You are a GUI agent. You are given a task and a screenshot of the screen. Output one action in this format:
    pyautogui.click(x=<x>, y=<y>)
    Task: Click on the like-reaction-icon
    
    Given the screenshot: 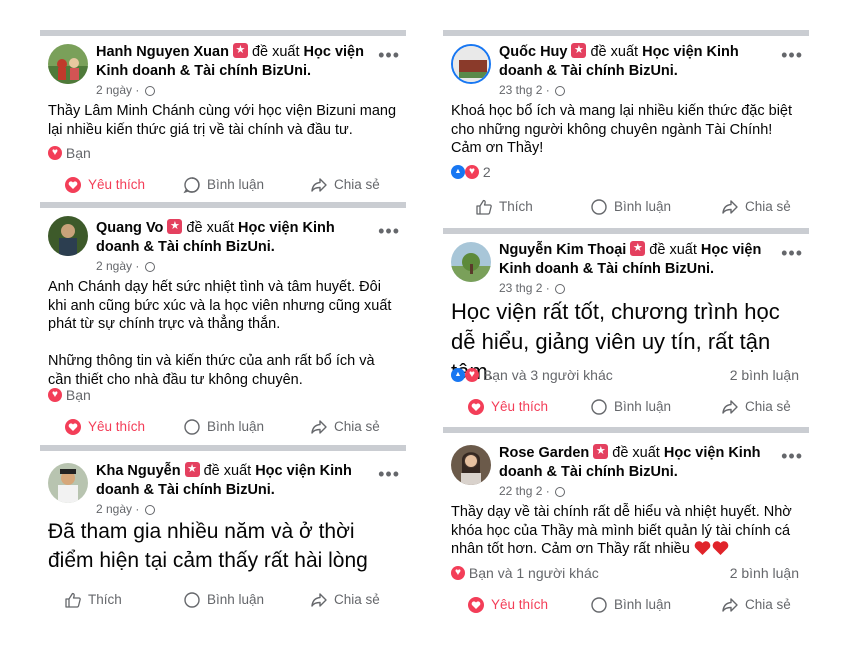 What is the action you would take?
    pyautogui.click(x=458, y=374)
    